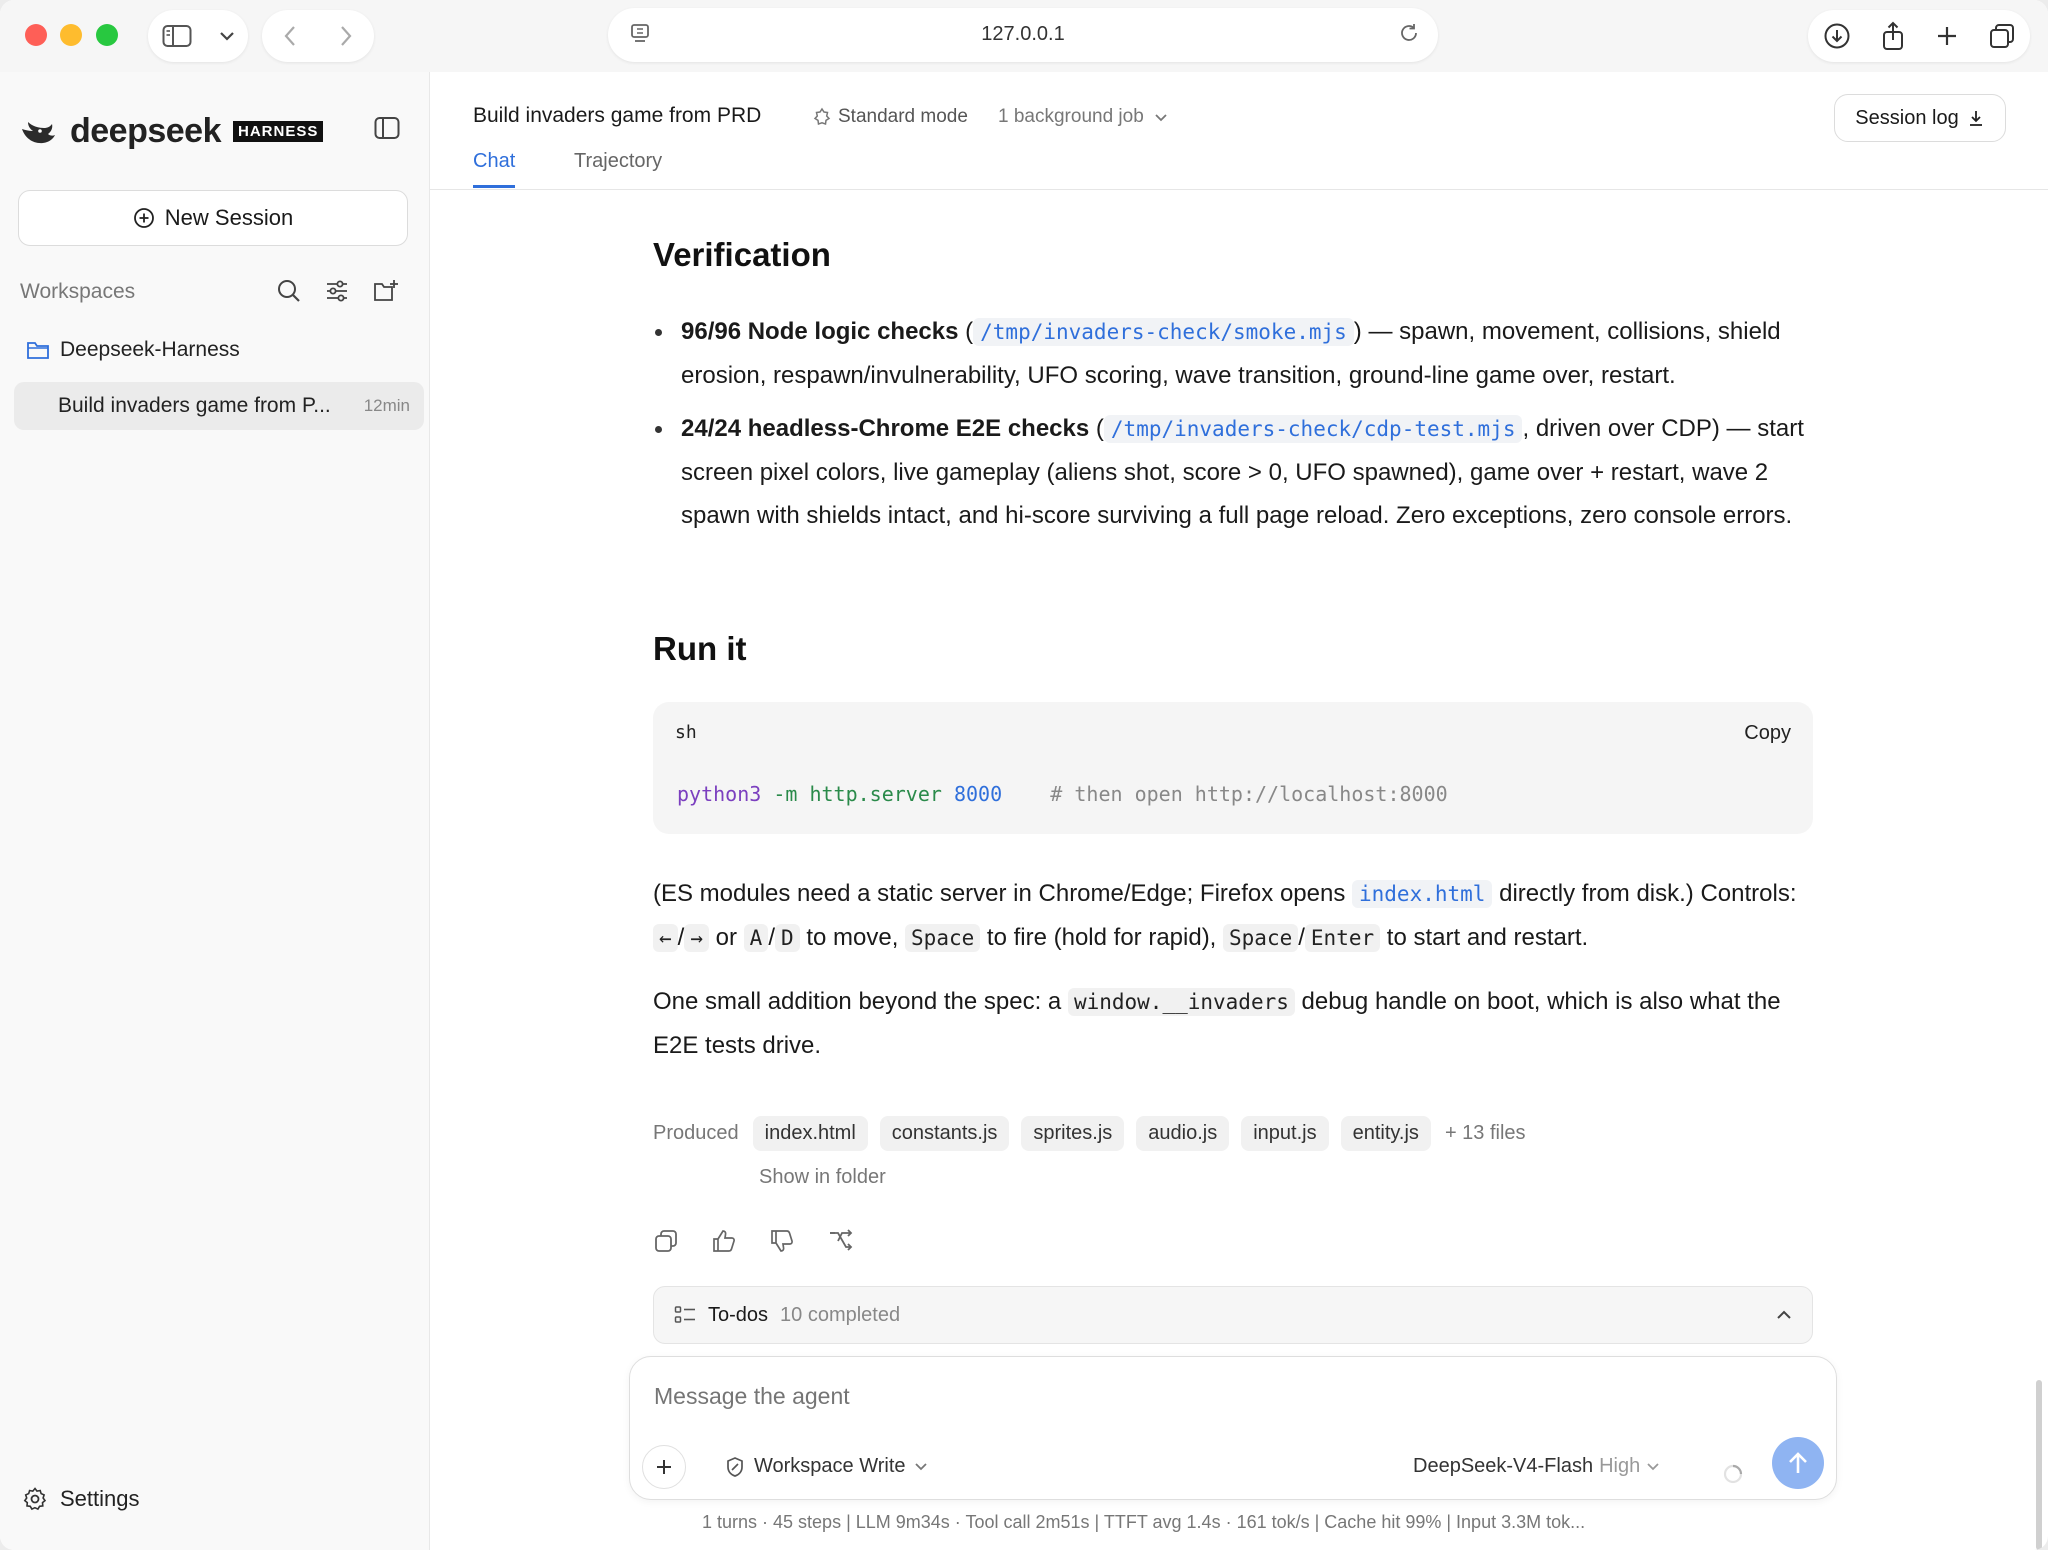  I want to click on key-d: D, so click(787, 938).